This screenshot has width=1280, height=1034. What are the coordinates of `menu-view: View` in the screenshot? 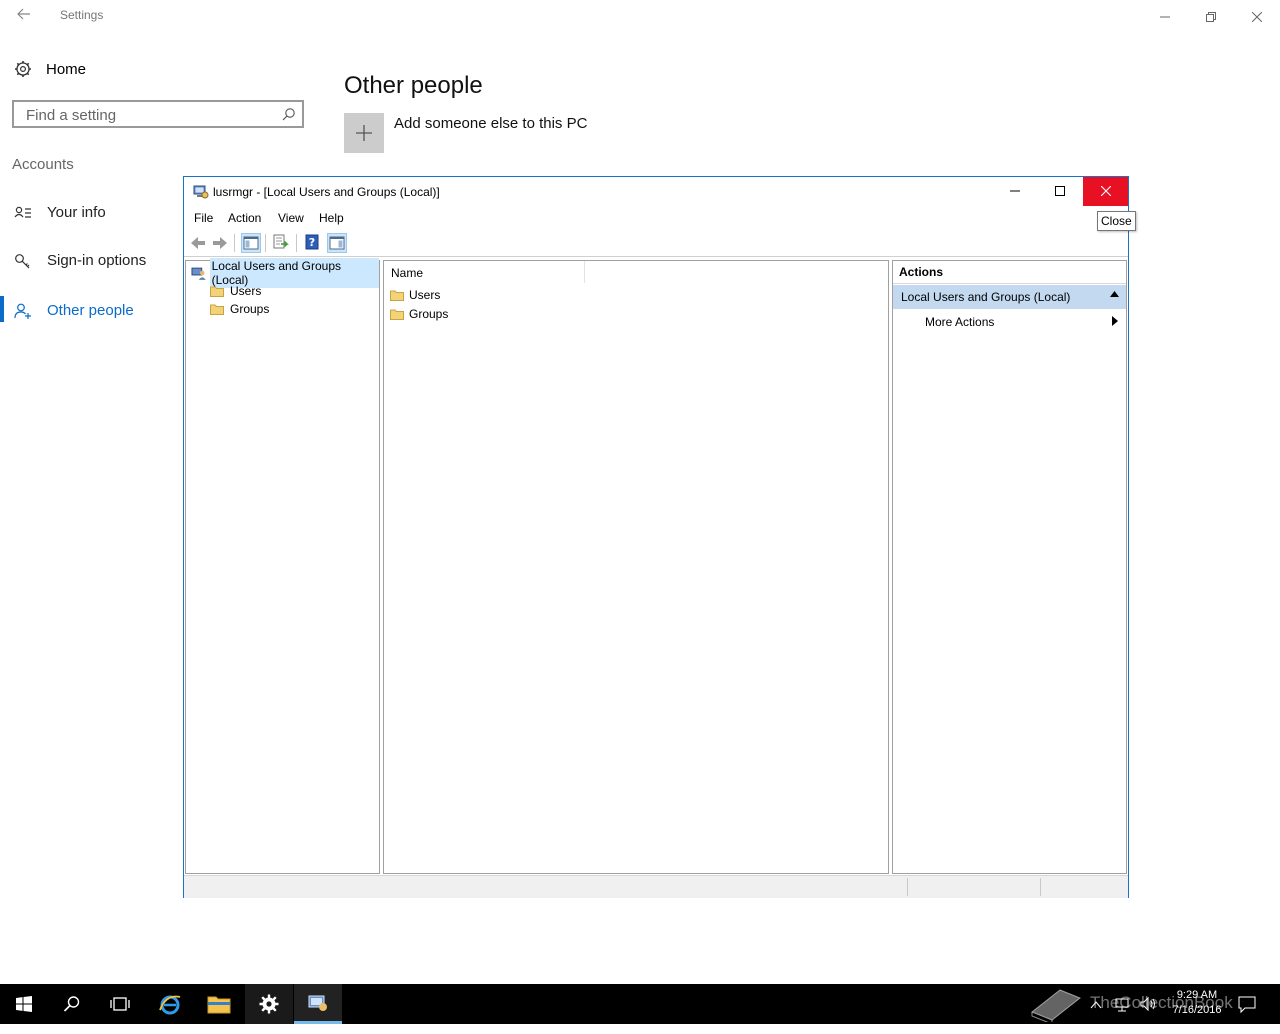 It's located at (291, 218).